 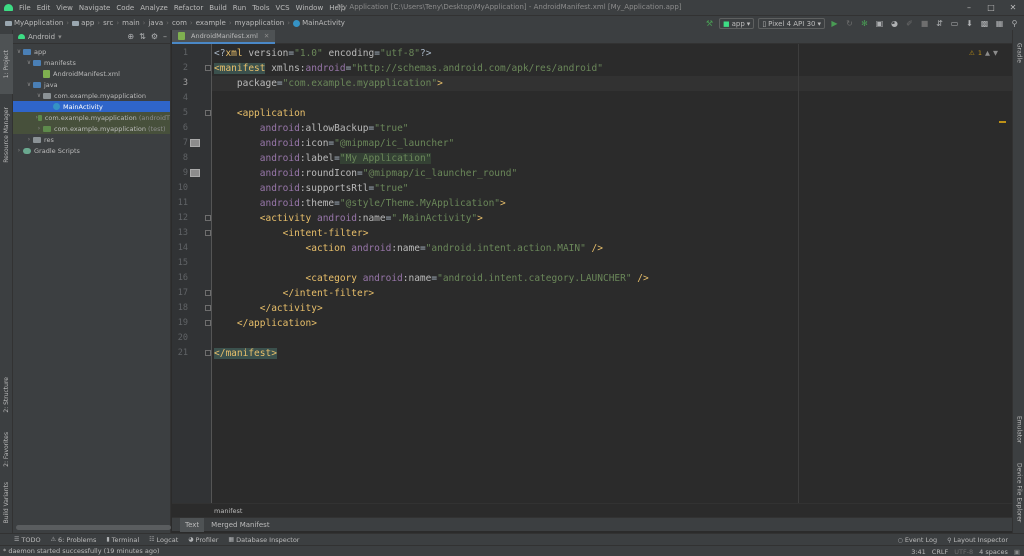 I want to click on tab-gradle: Gradle, so click(x=1018, y=53).